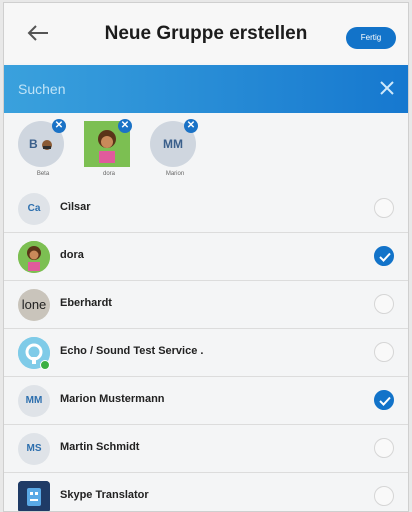 This screenshot has width=412, height=512. Describe the element at coordinates (206, 492) in the screenshot. I see `list-item: Skype Translator` at that location.